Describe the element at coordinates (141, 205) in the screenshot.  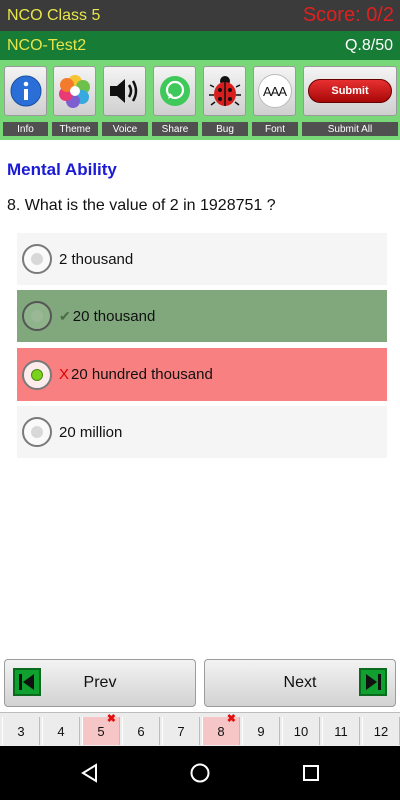
I see `question-text: 8. What is the value of 2 in 1928751 ?` at that location.